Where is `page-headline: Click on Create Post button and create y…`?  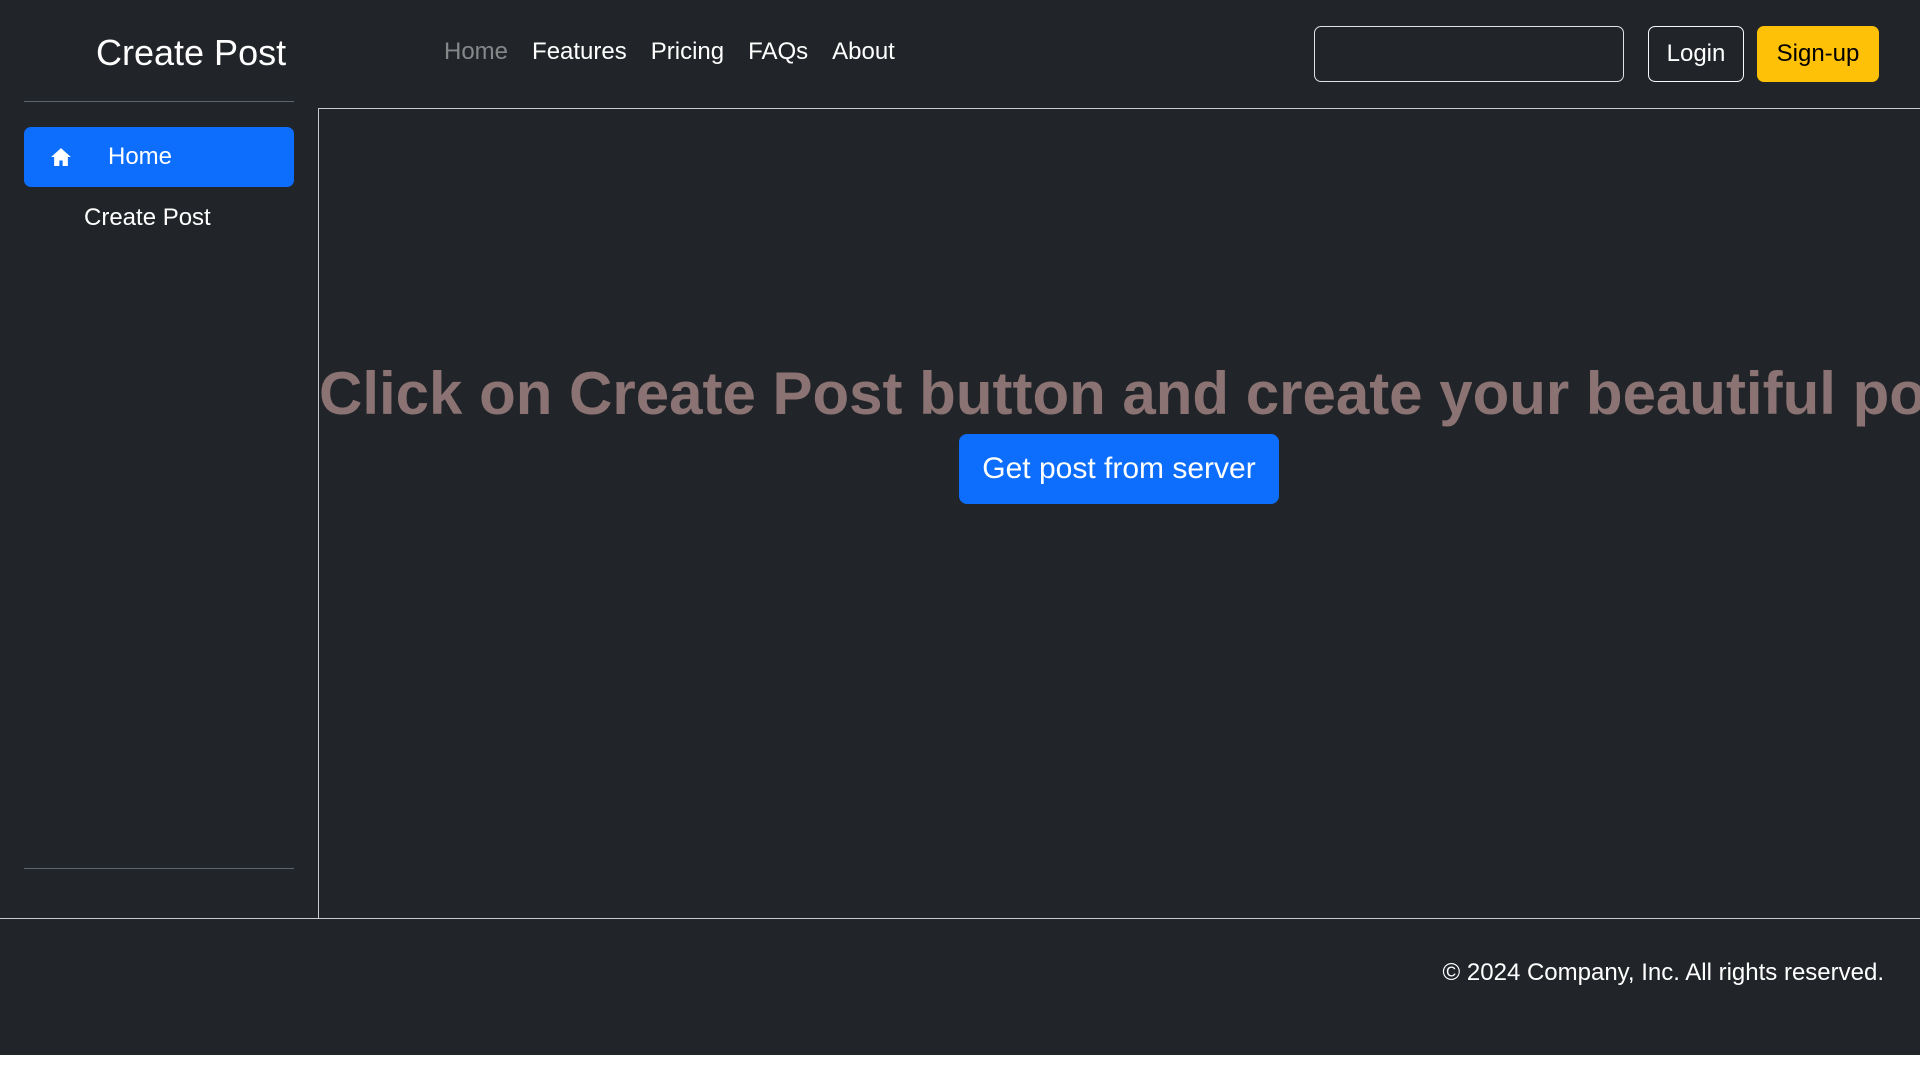 page-headline: Click on Create Post button and create y… is located at coordinates (1119, 393).